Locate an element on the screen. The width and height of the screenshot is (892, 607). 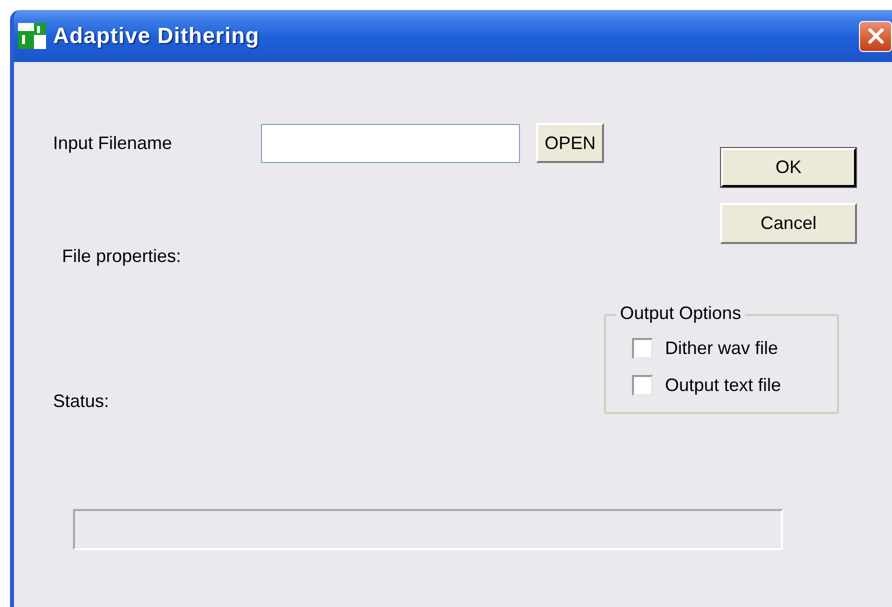
checkbox-label: Output text file is located at coordinates (723, 385).